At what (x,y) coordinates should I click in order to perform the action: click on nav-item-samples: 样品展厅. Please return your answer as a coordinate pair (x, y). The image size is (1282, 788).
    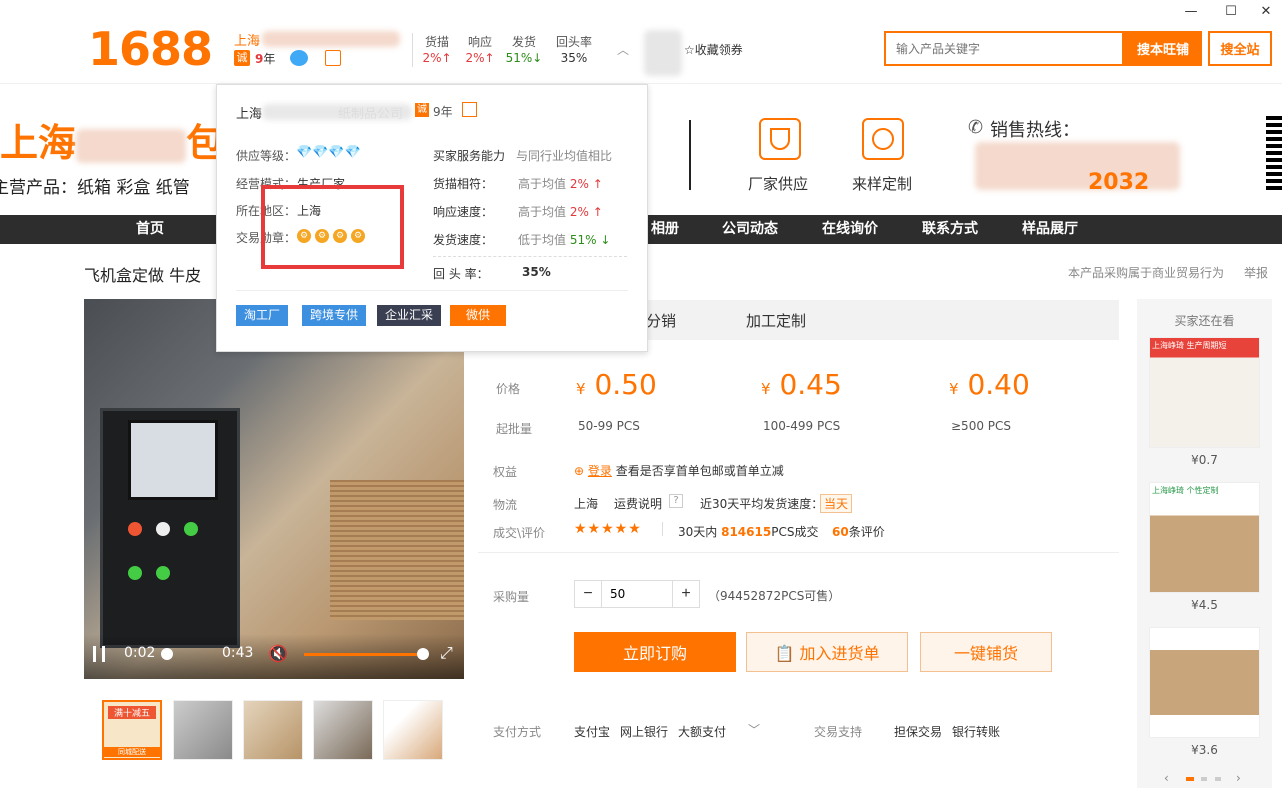
    Looking at the image, I should click on (1050, 229).